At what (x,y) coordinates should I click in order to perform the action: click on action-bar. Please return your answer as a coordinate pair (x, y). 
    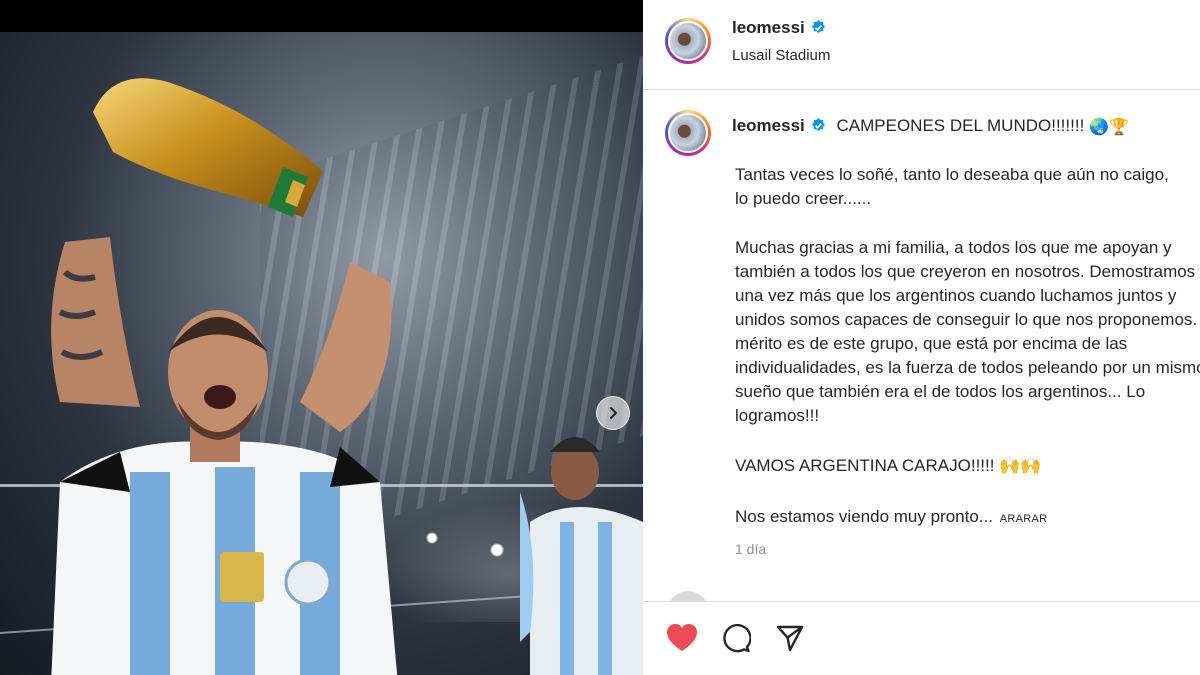
    Looking at the image, I should click on (736, 638).